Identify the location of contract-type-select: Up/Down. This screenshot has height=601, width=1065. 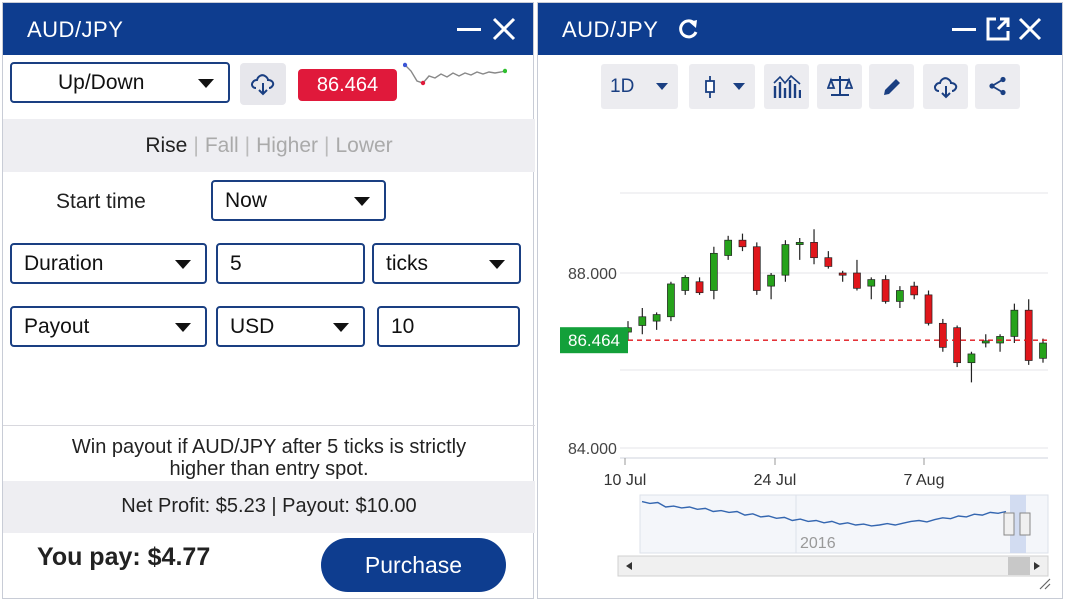
(120, 82).